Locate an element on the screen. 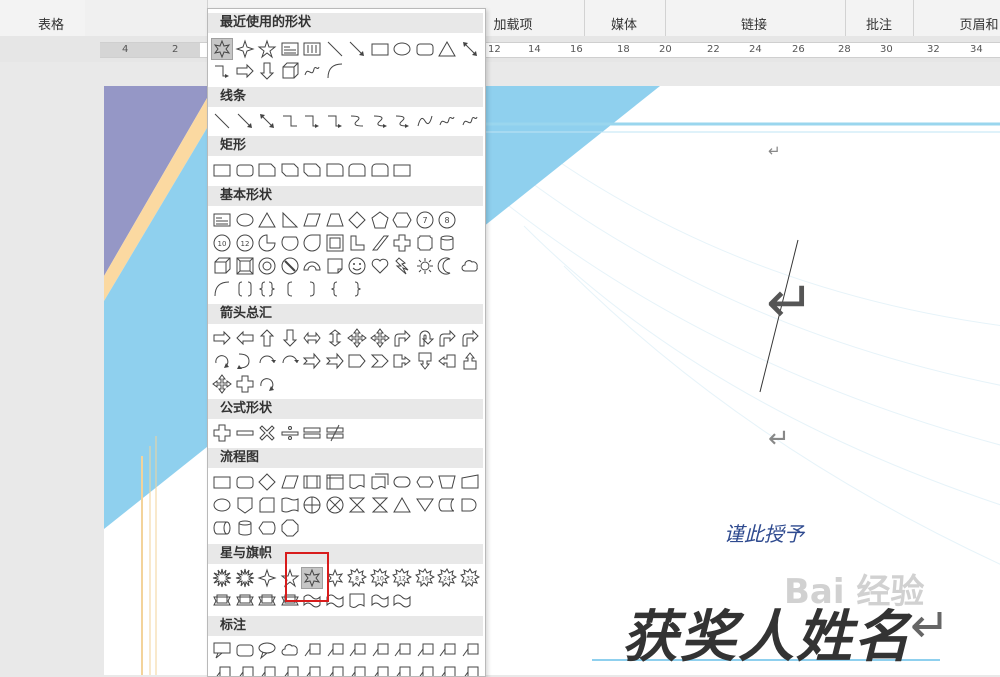  shape-circarrow-icon is located at coordinates (222, 361).